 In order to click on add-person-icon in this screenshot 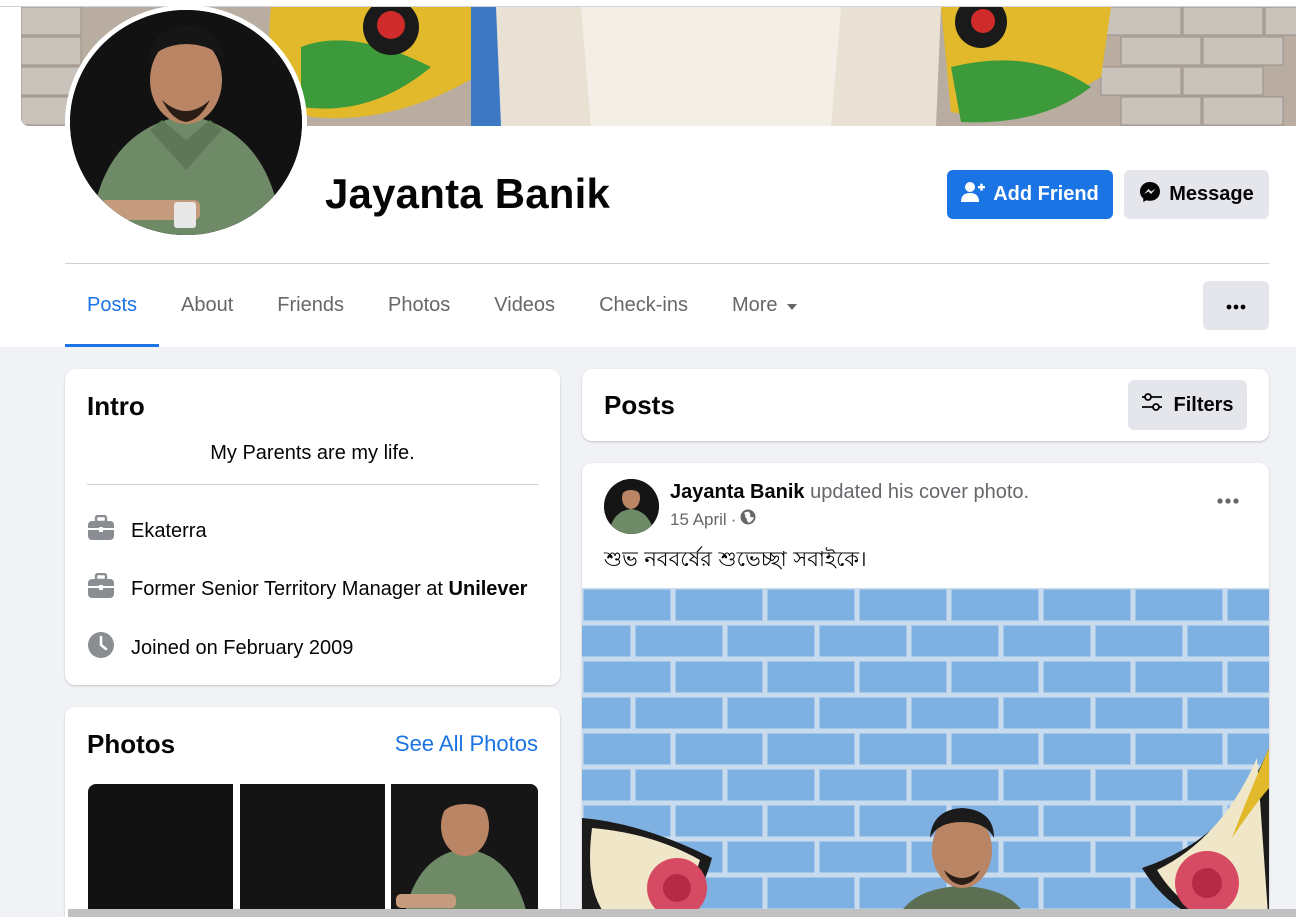, I will do `click(973, 195)`.